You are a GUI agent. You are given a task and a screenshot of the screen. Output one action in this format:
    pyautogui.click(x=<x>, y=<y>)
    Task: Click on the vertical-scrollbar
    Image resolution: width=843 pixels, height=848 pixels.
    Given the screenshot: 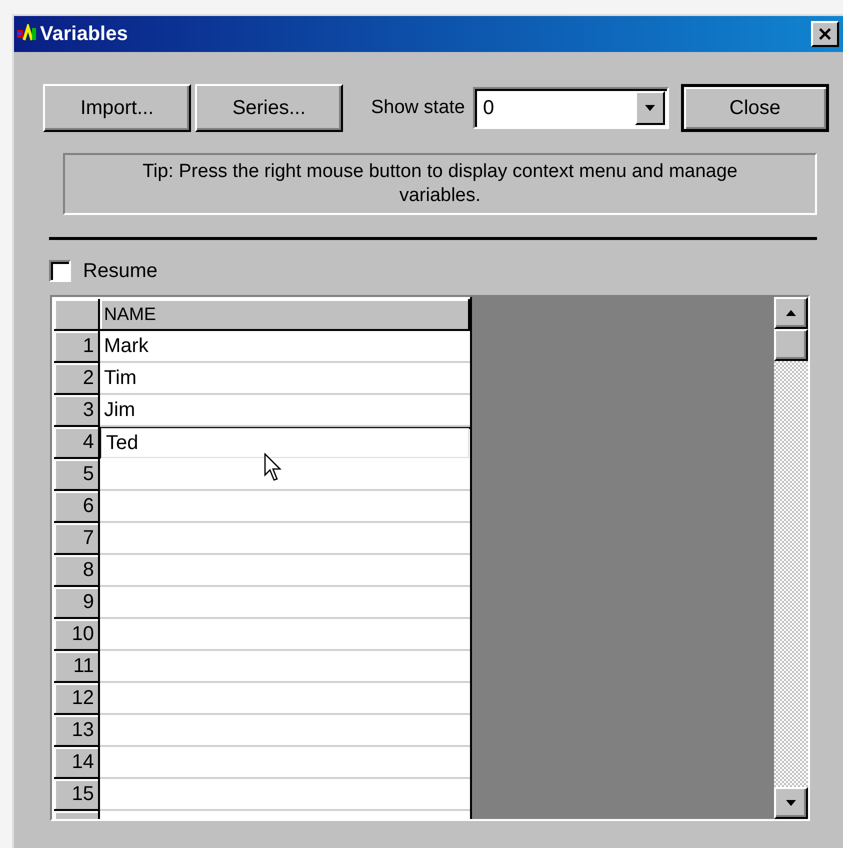 What is the action you would take?
    pyautogui.click(x=791, y=558)
    